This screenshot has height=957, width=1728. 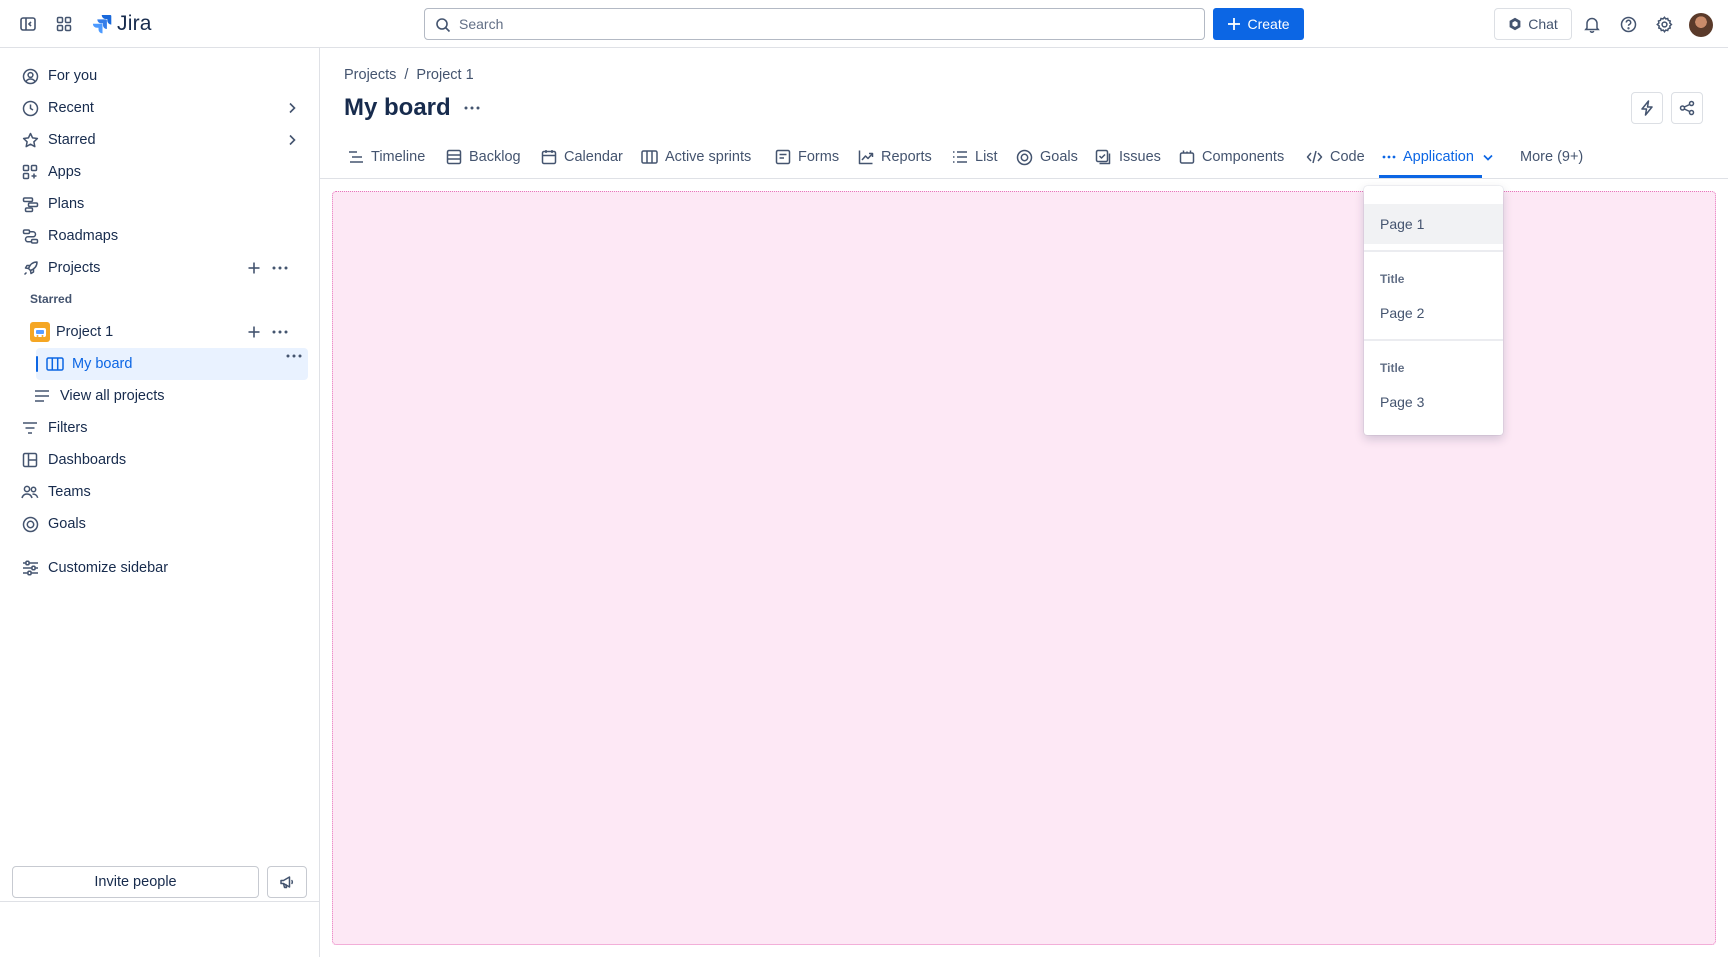 What do you see at coordinates (1592, 24) in the screenshot?
I see `notifications-bell-icon` at bounding box center [1592, 24].